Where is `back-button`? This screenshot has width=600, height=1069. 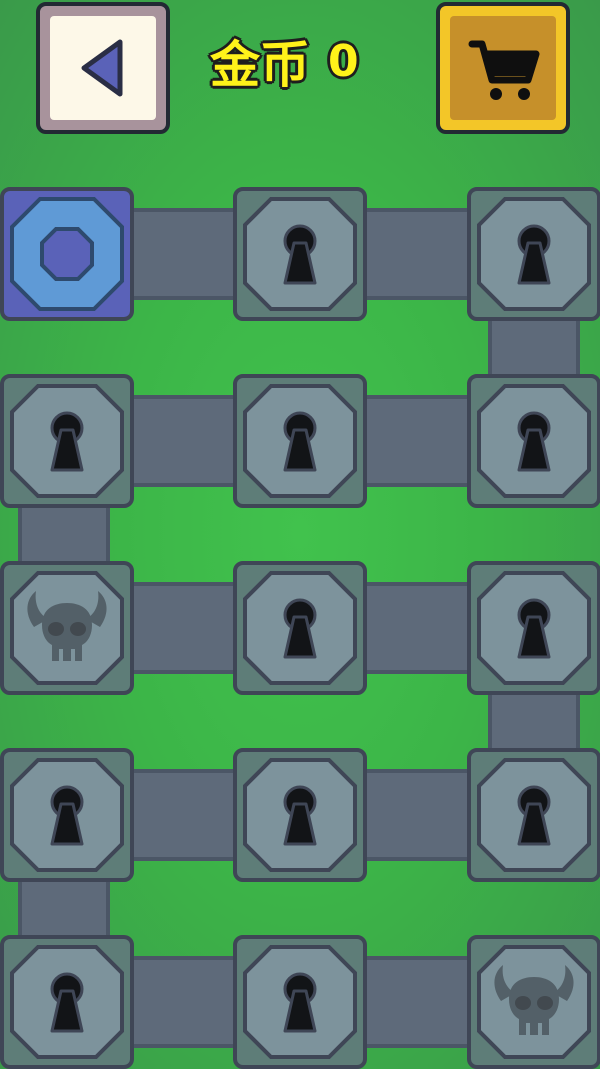
back-button is located at coordinates (103, 68).